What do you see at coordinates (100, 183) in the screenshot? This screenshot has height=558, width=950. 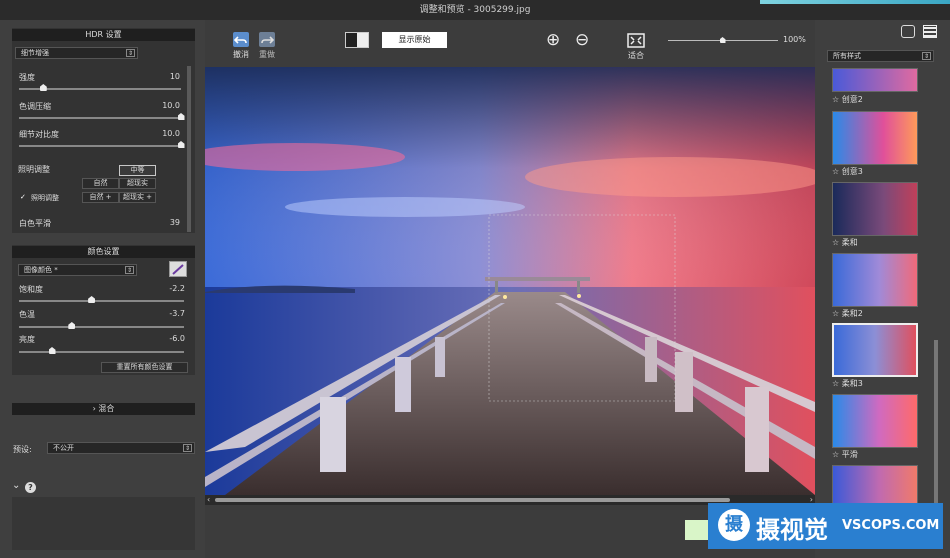 I see `lighting-natural-button: 自然` at bounding box center [100, 183].